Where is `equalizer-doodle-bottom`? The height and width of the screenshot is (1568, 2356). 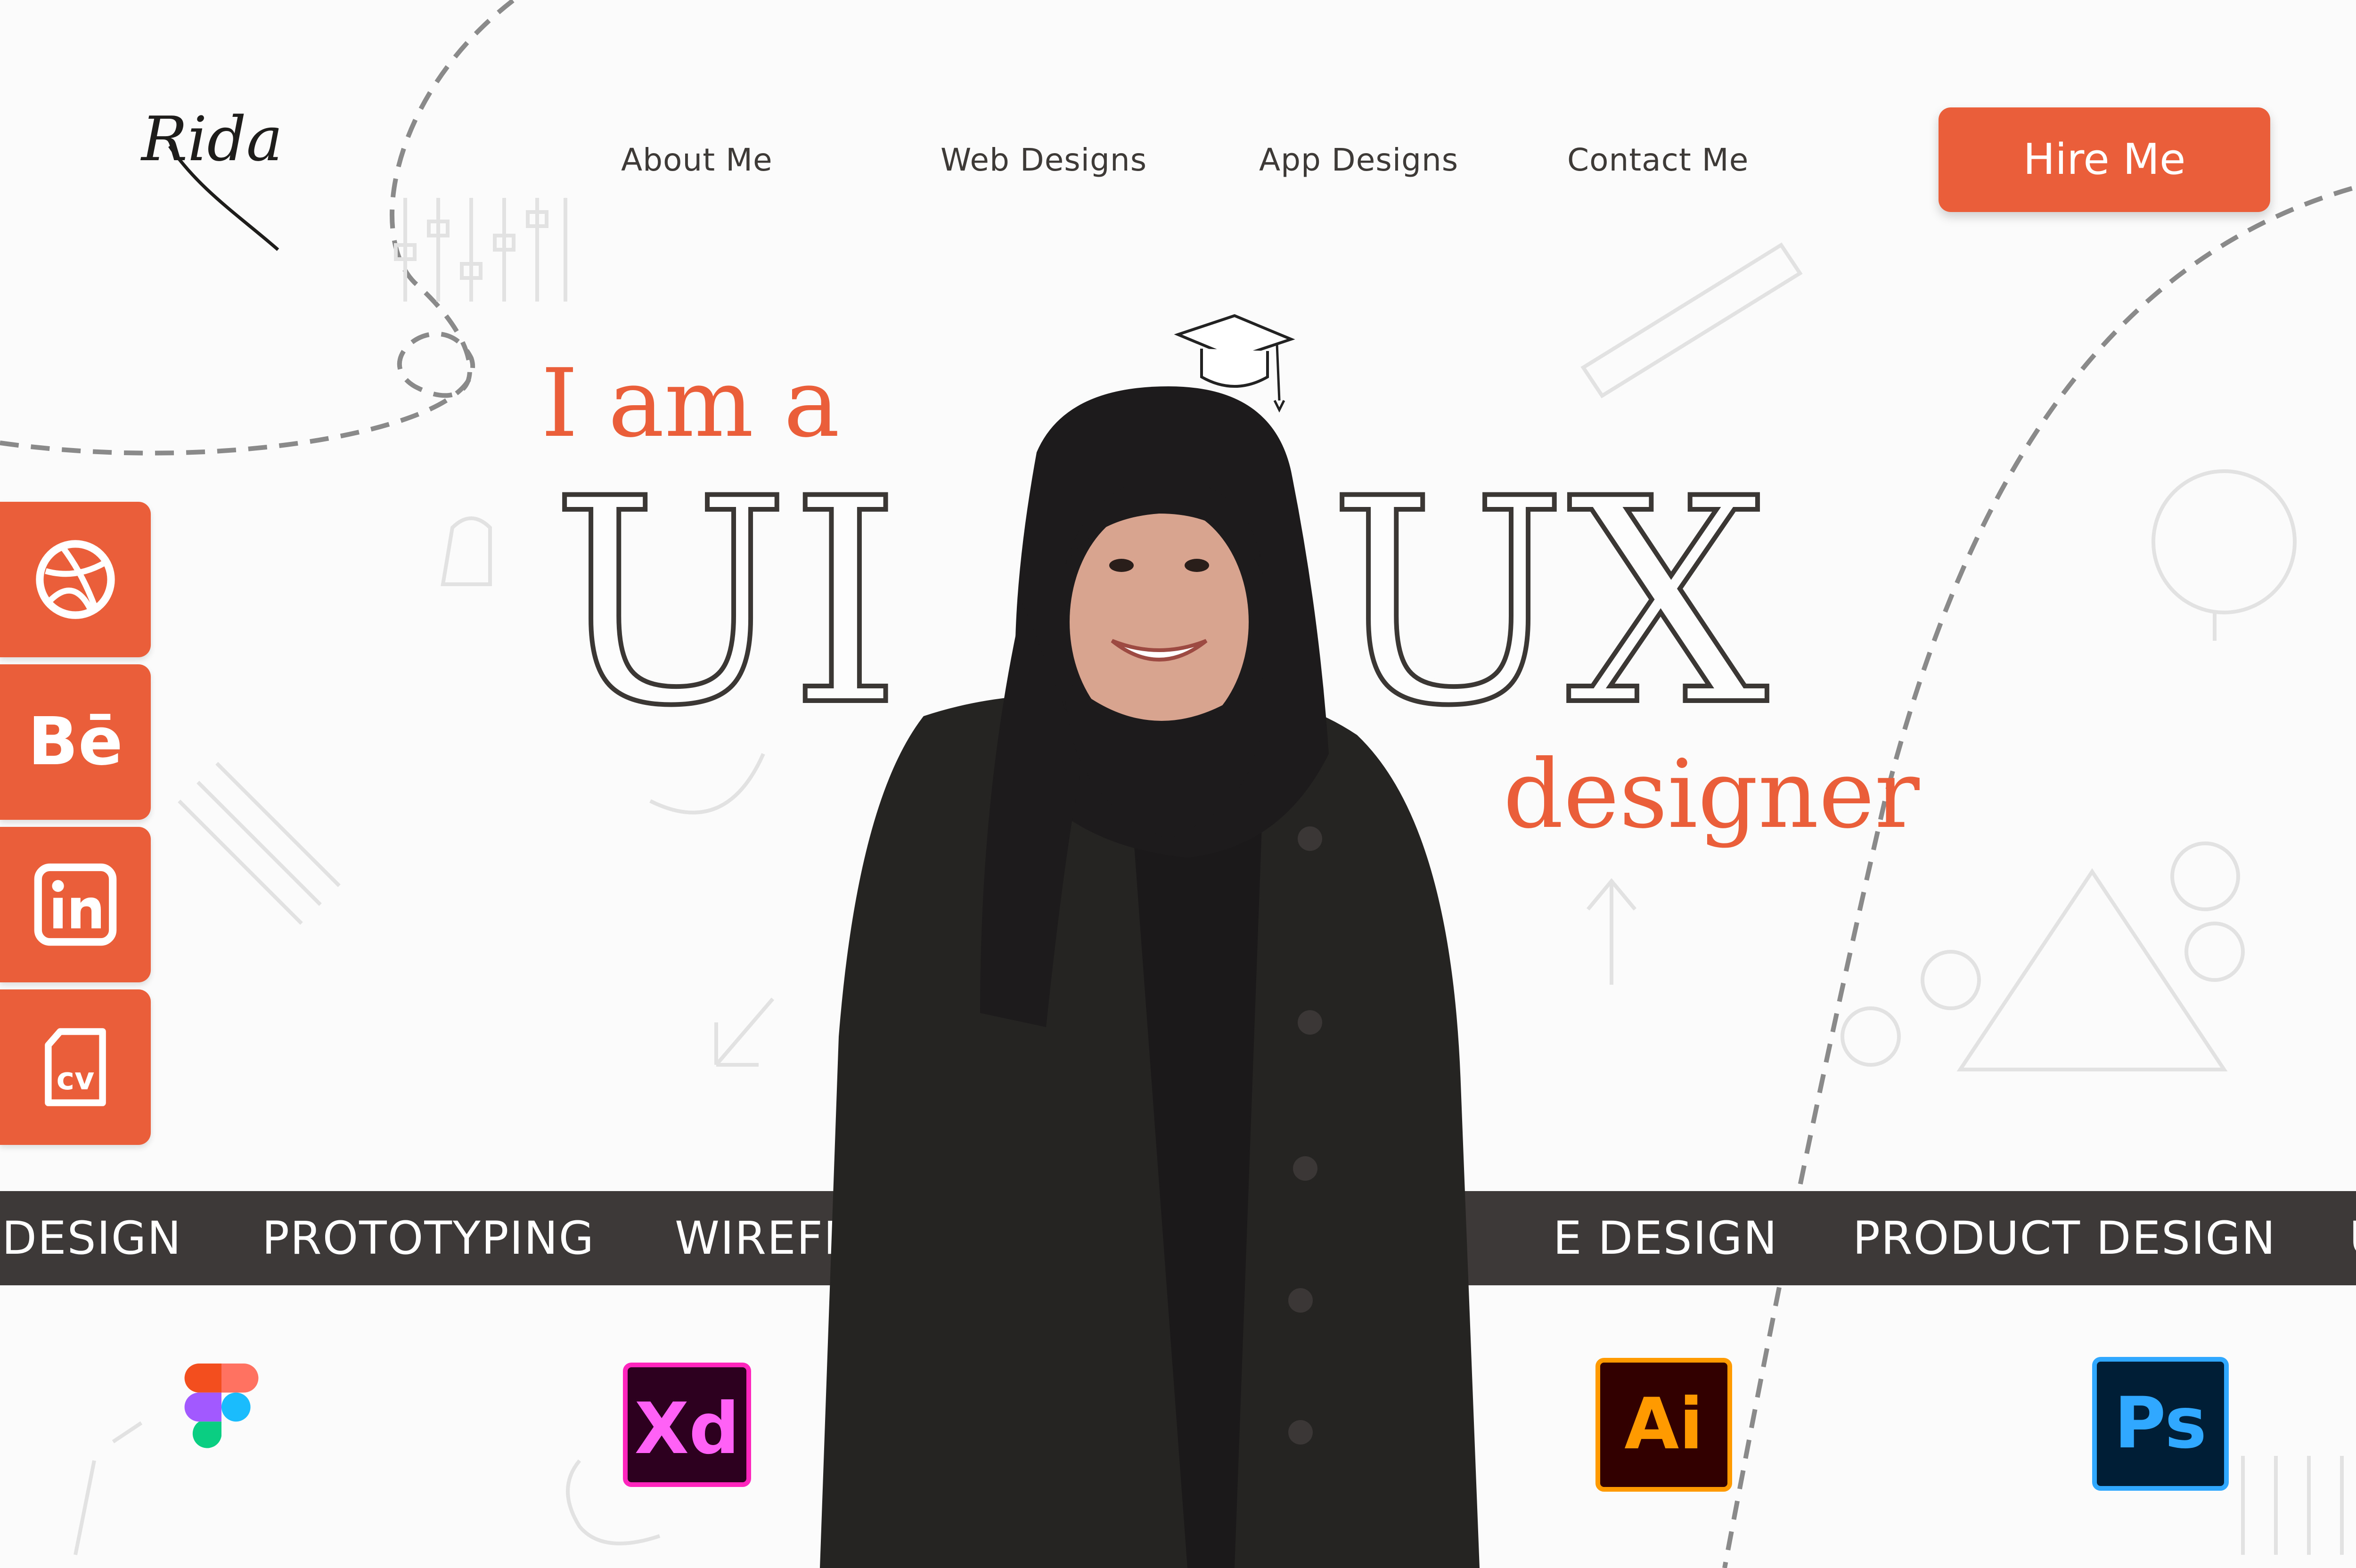
equalizer-doodle-bottom is located at coordinates (2292, 1505).